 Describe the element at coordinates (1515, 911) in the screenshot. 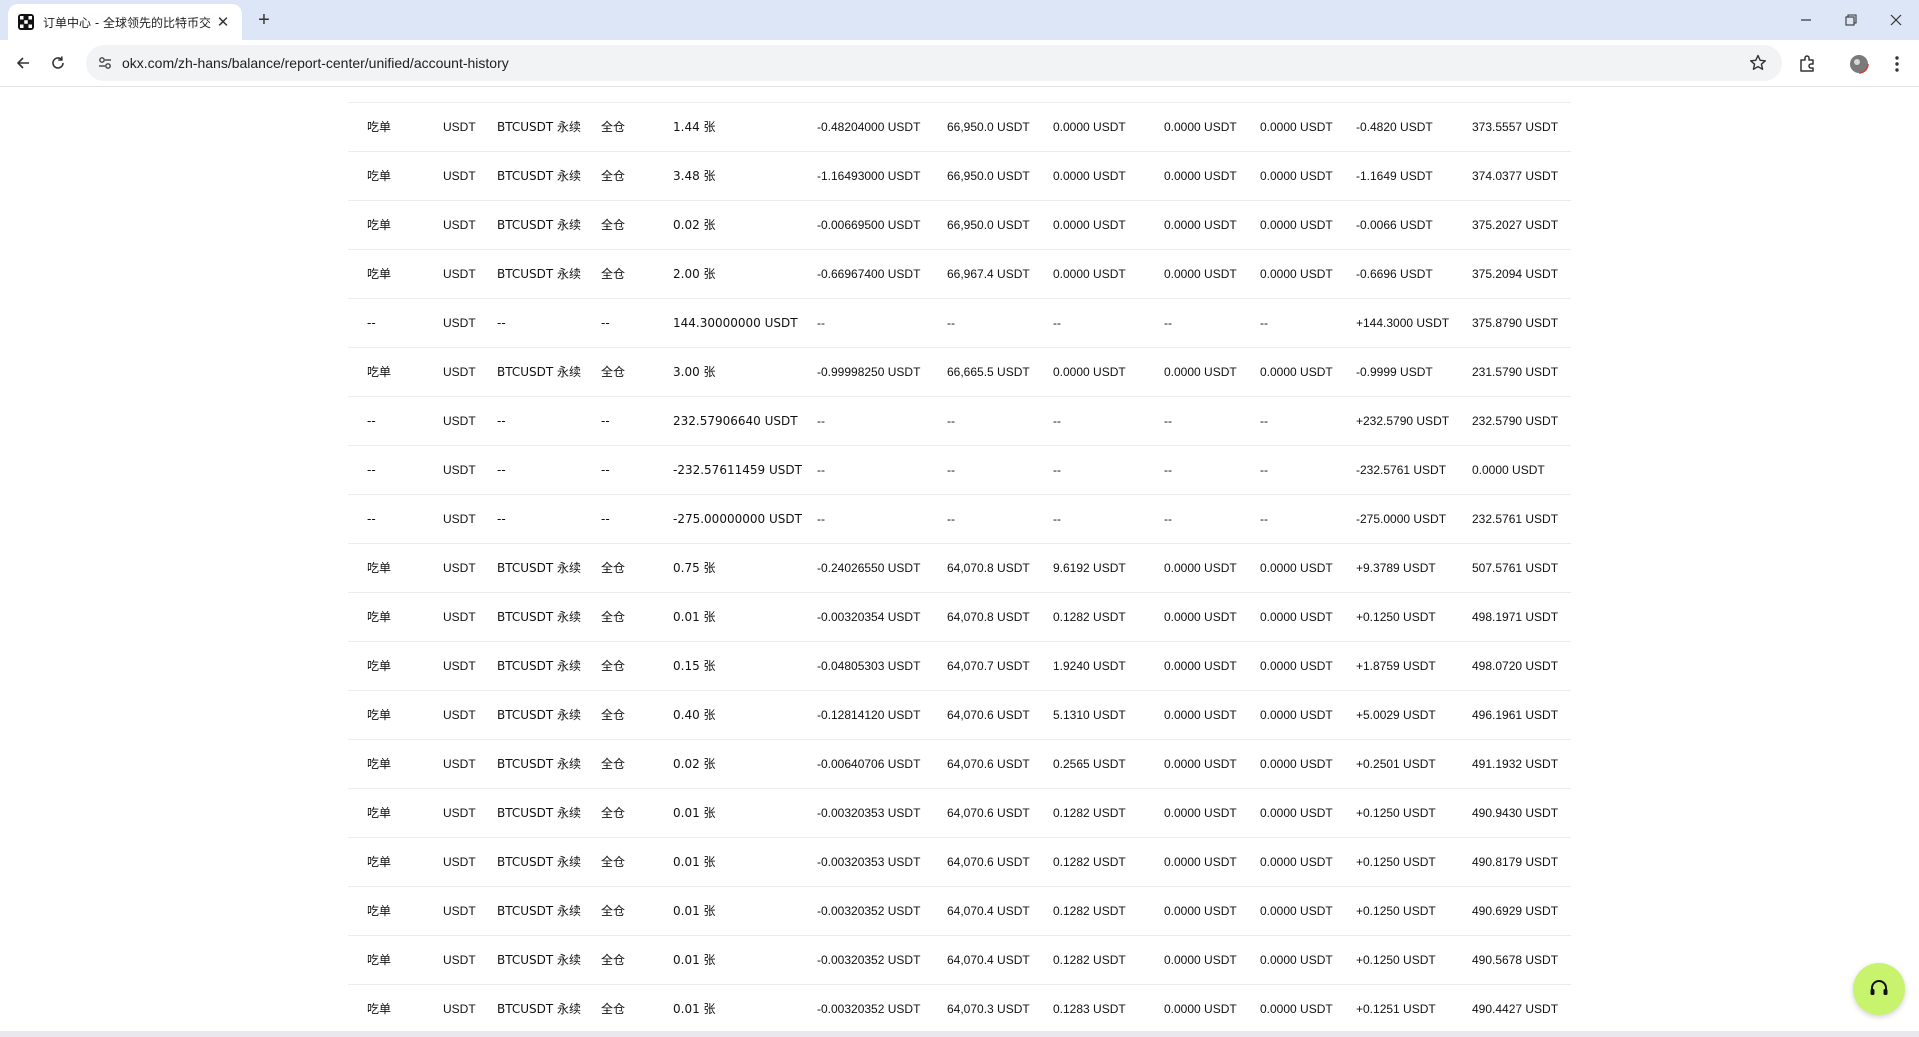

I see `table-cell: 490.6929 USDT` at that location.